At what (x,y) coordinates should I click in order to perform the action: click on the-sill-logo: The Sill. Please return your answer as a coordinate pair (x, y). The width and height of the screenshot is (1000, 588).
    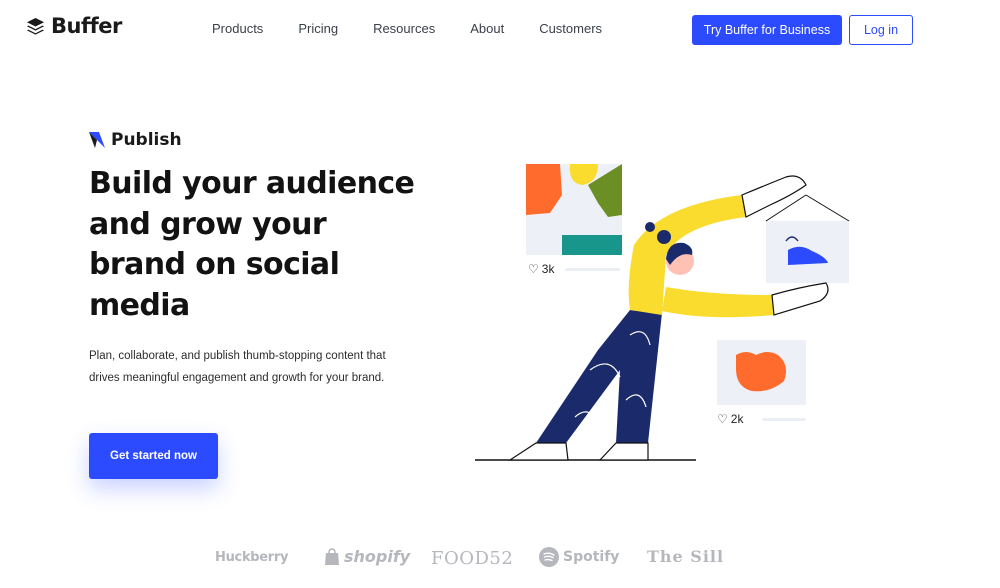
    Looking at the image, I should click on (685, 556).